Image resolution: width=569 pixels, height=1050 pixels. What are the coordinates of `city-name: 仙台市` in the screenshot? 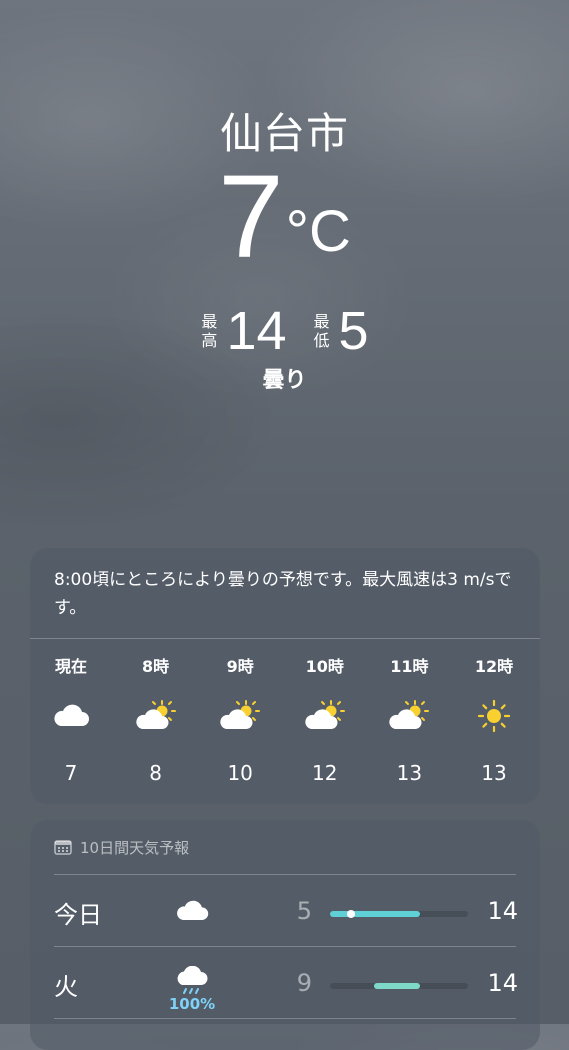 It's located at (284, 133).